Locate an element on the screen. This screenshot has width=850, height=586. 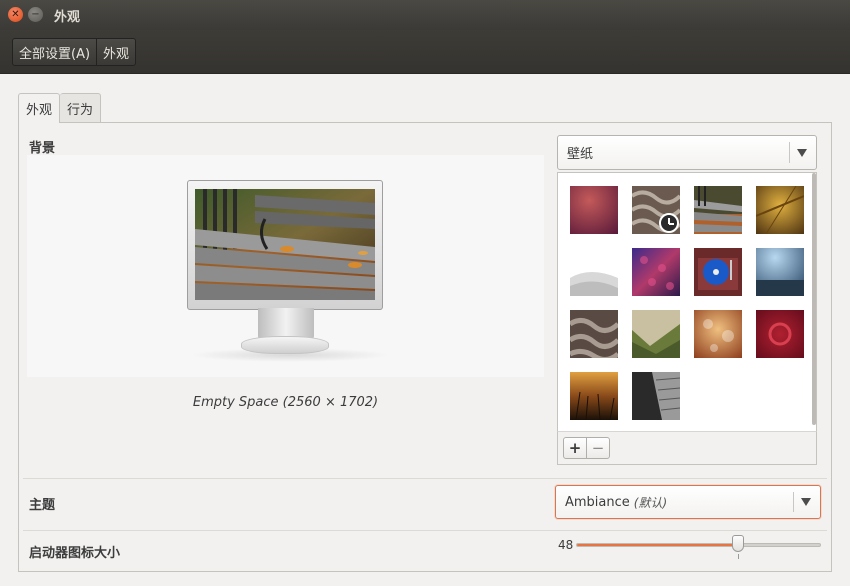
preview-screen is located at coordinates (285, 244).